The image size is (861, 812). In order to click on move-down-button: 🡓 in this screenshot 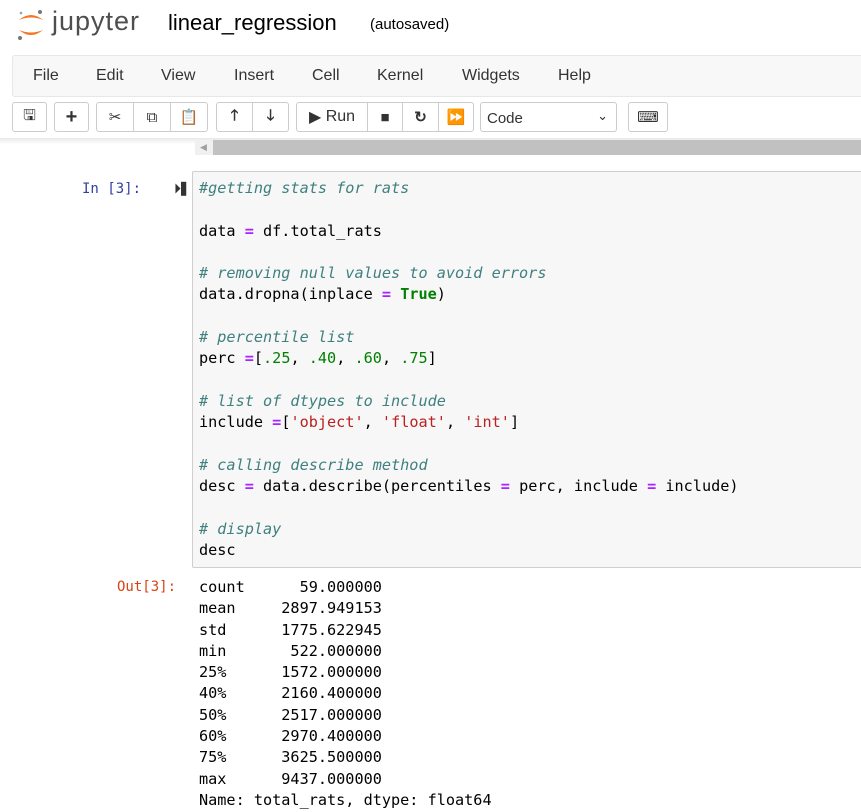, I will do `click(270, 117)`.